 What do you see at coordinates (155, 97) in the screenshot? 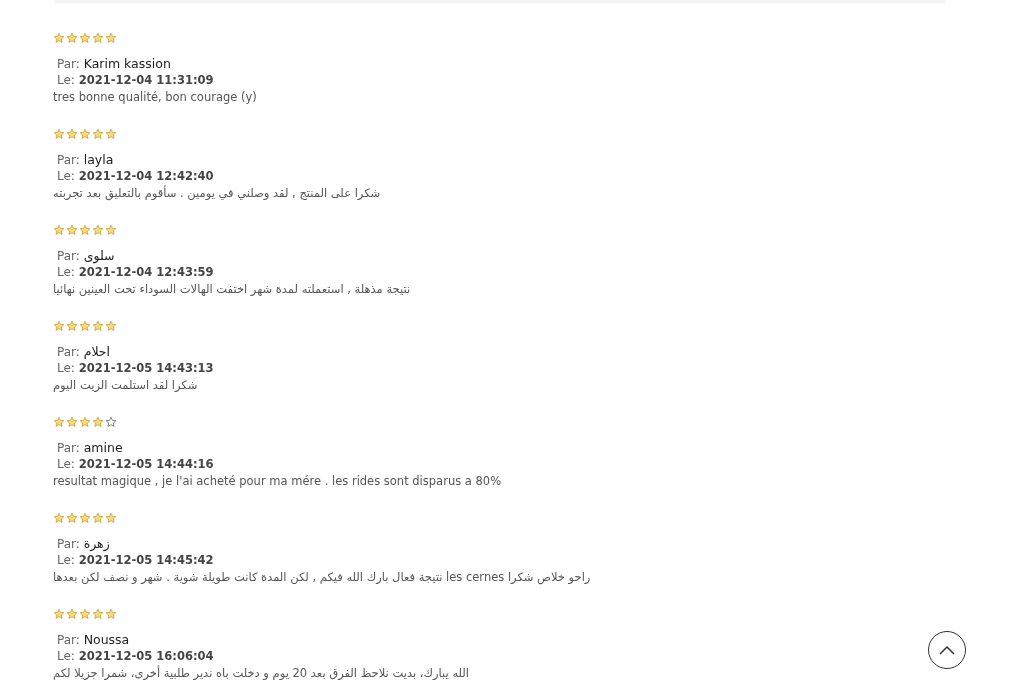
I see `review-comment: tres bonne qualité, bon courage (y)` at bounding box center [155, 97].